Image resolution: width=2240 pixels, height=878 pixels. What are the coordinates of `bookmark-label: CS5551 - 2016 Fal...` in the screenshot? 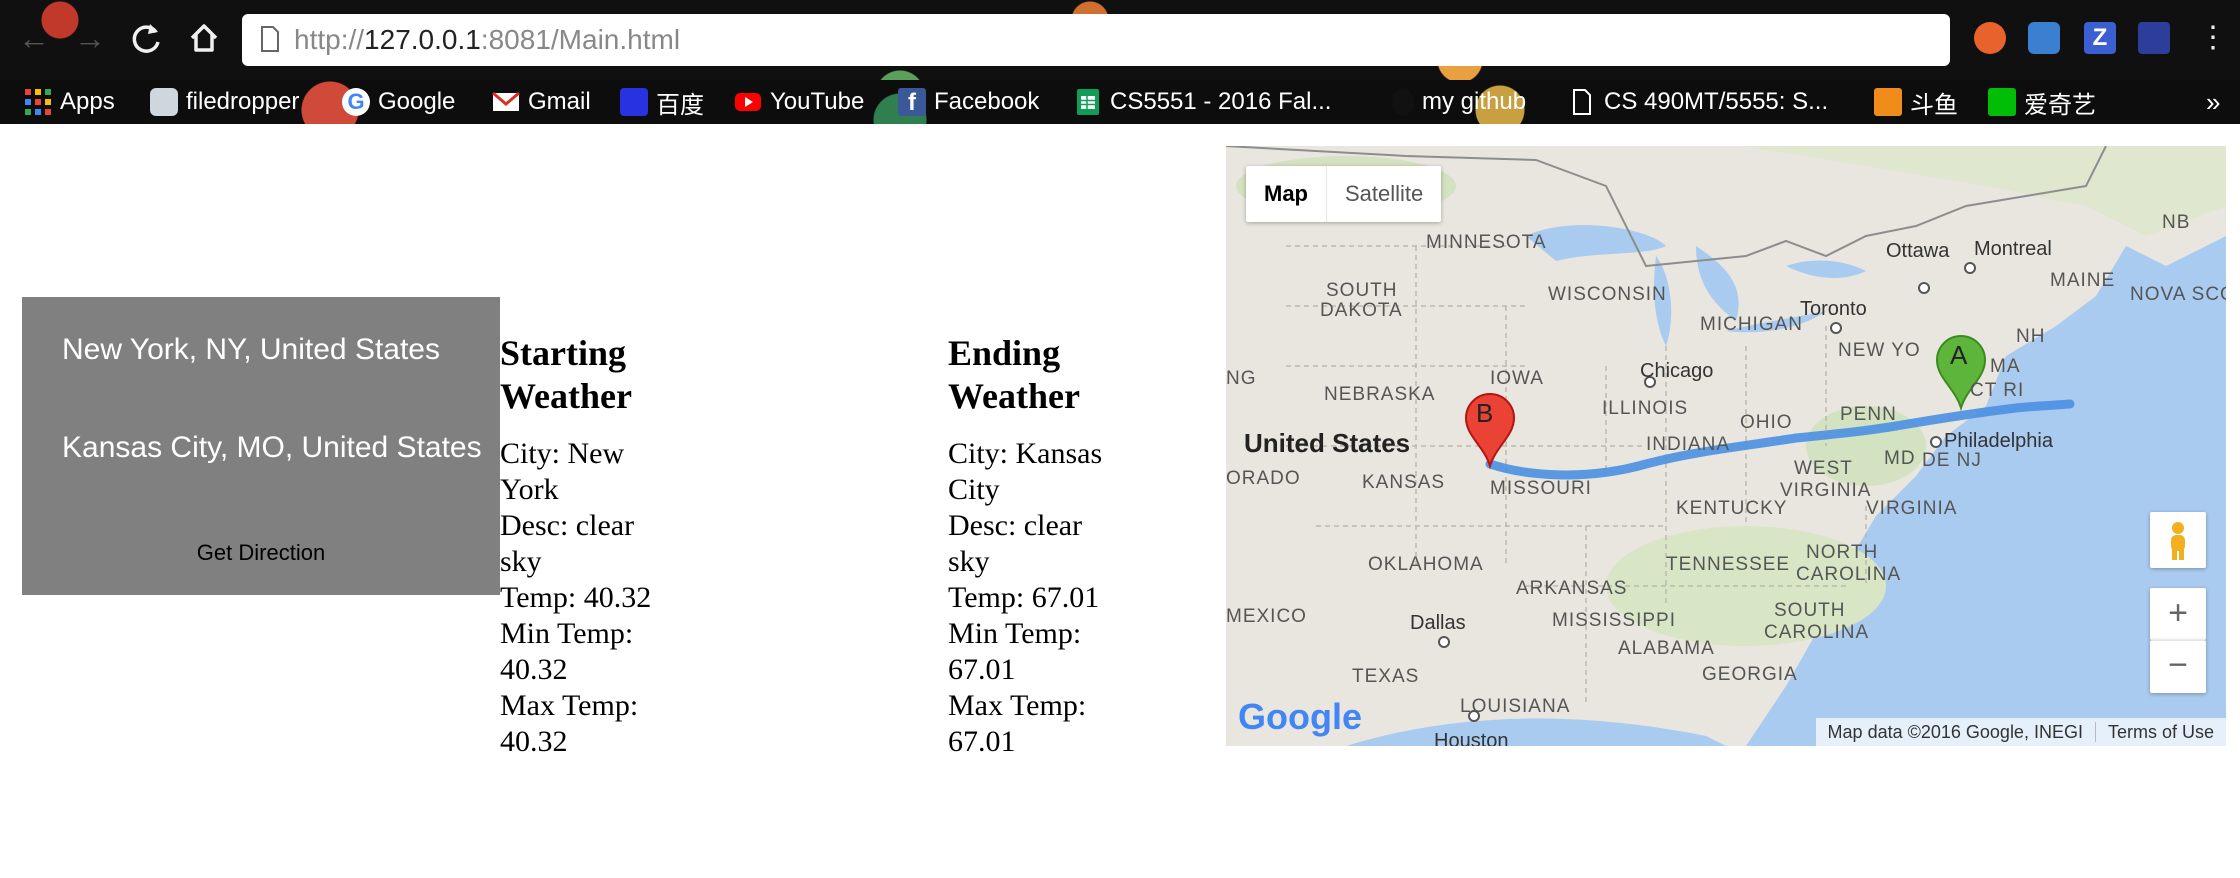 It's located at (1221, 101).